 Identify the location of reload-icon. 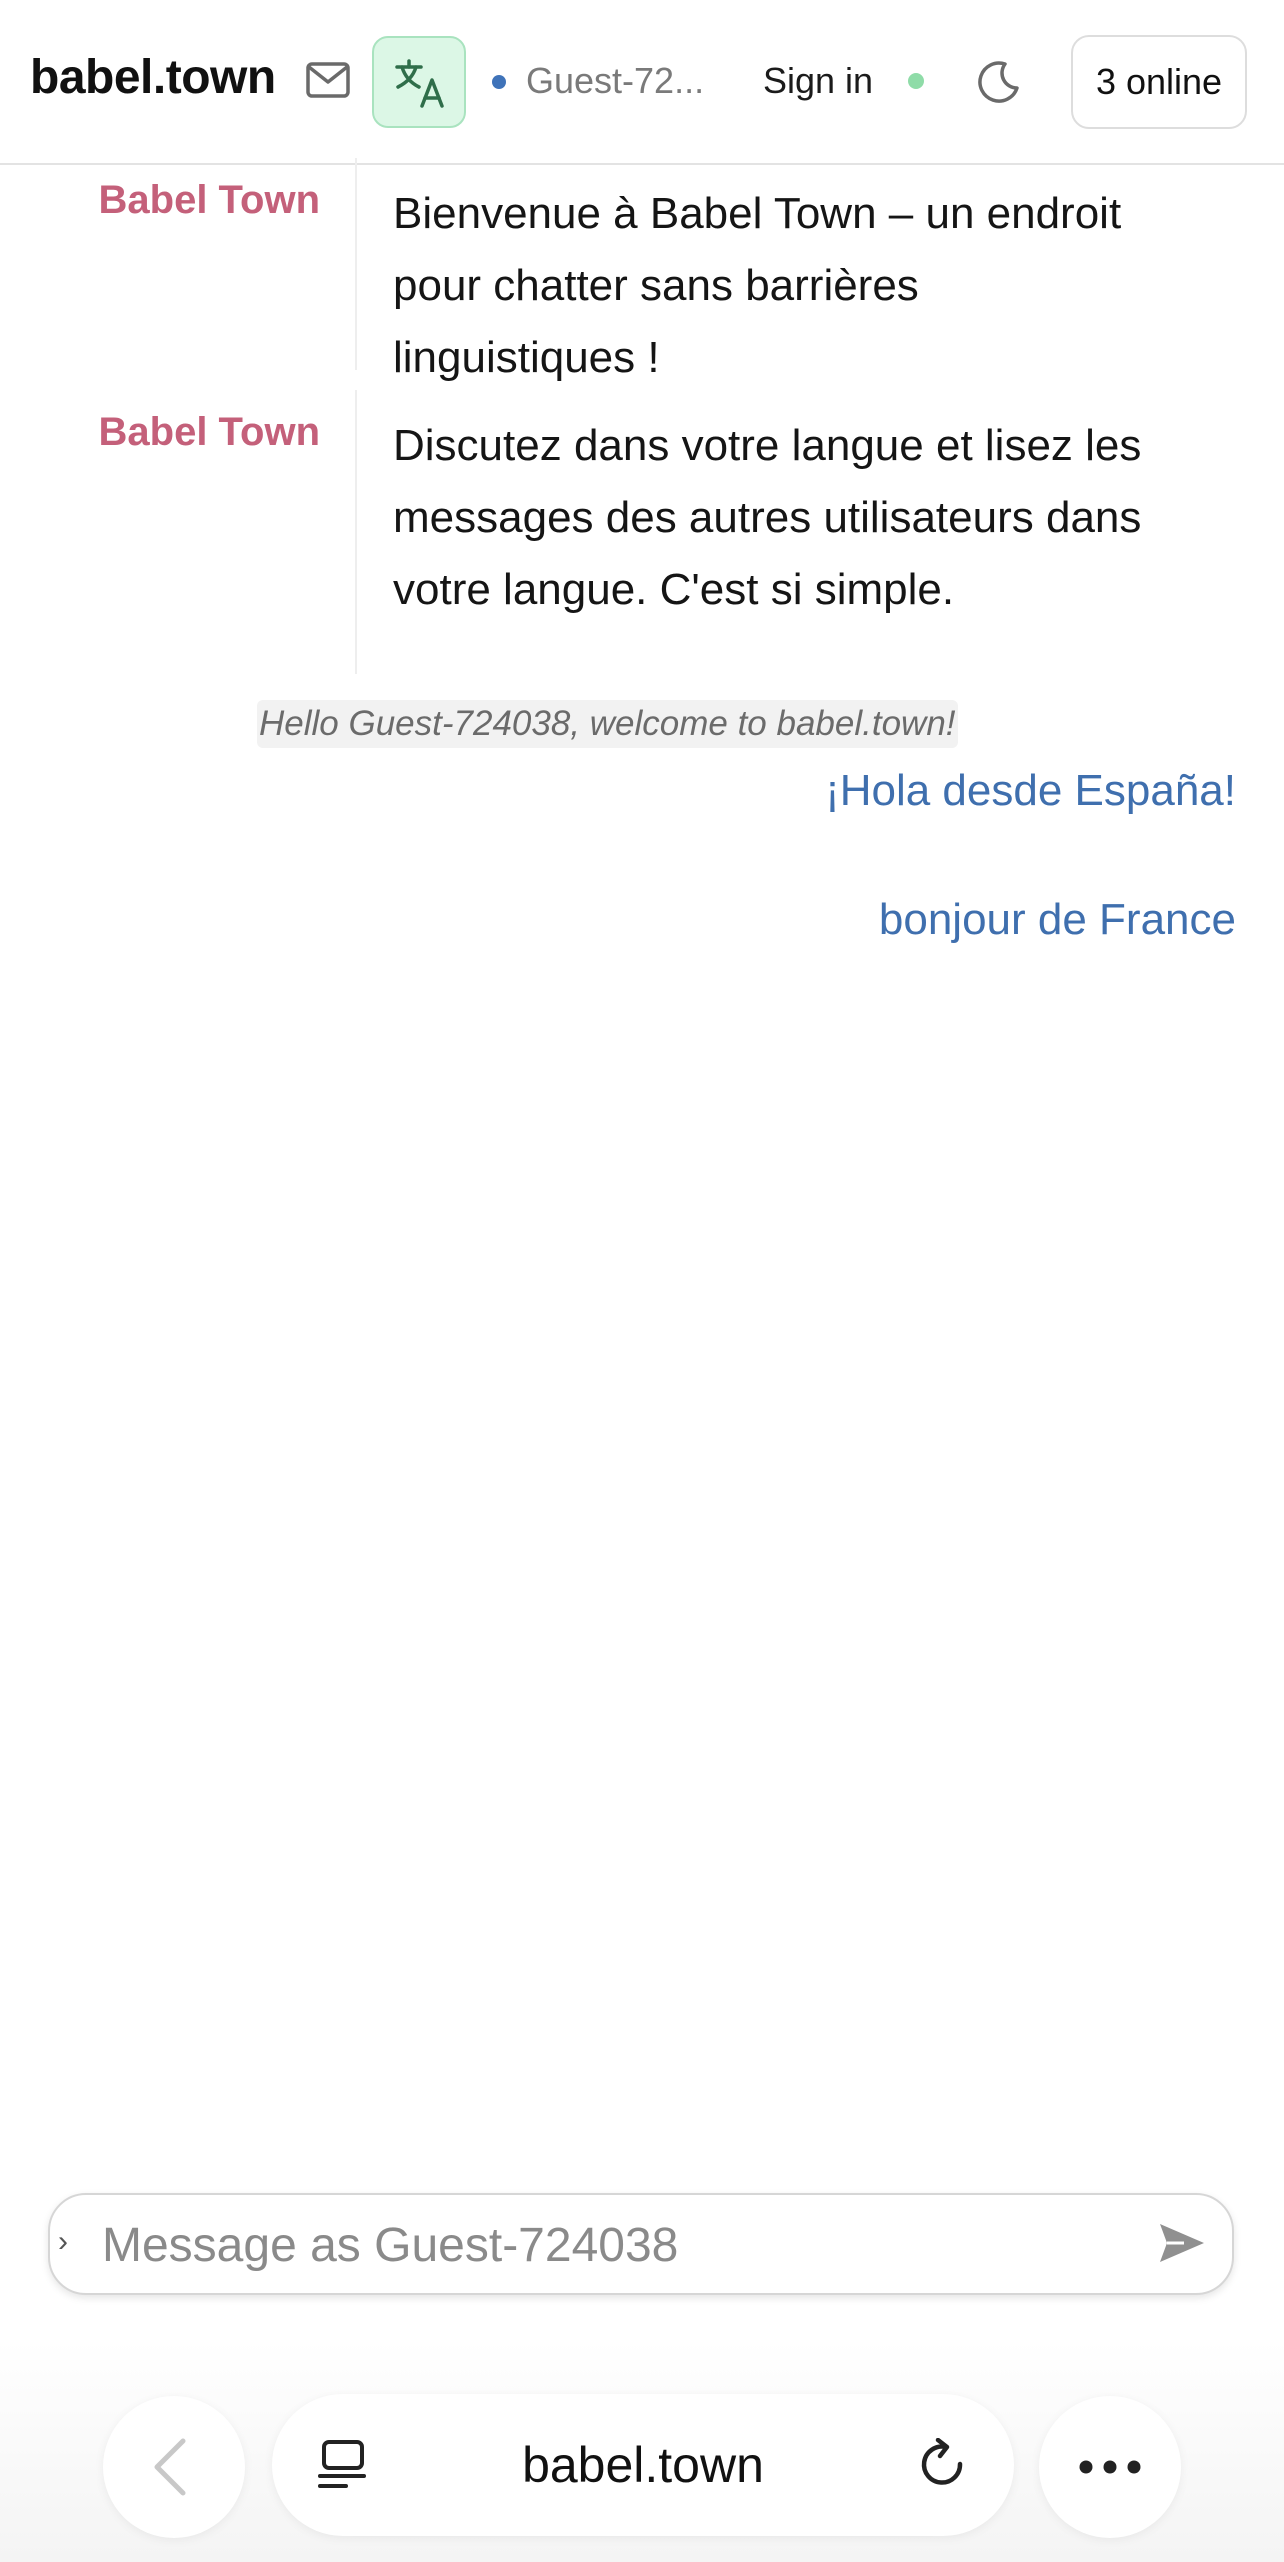
(943, 2465).